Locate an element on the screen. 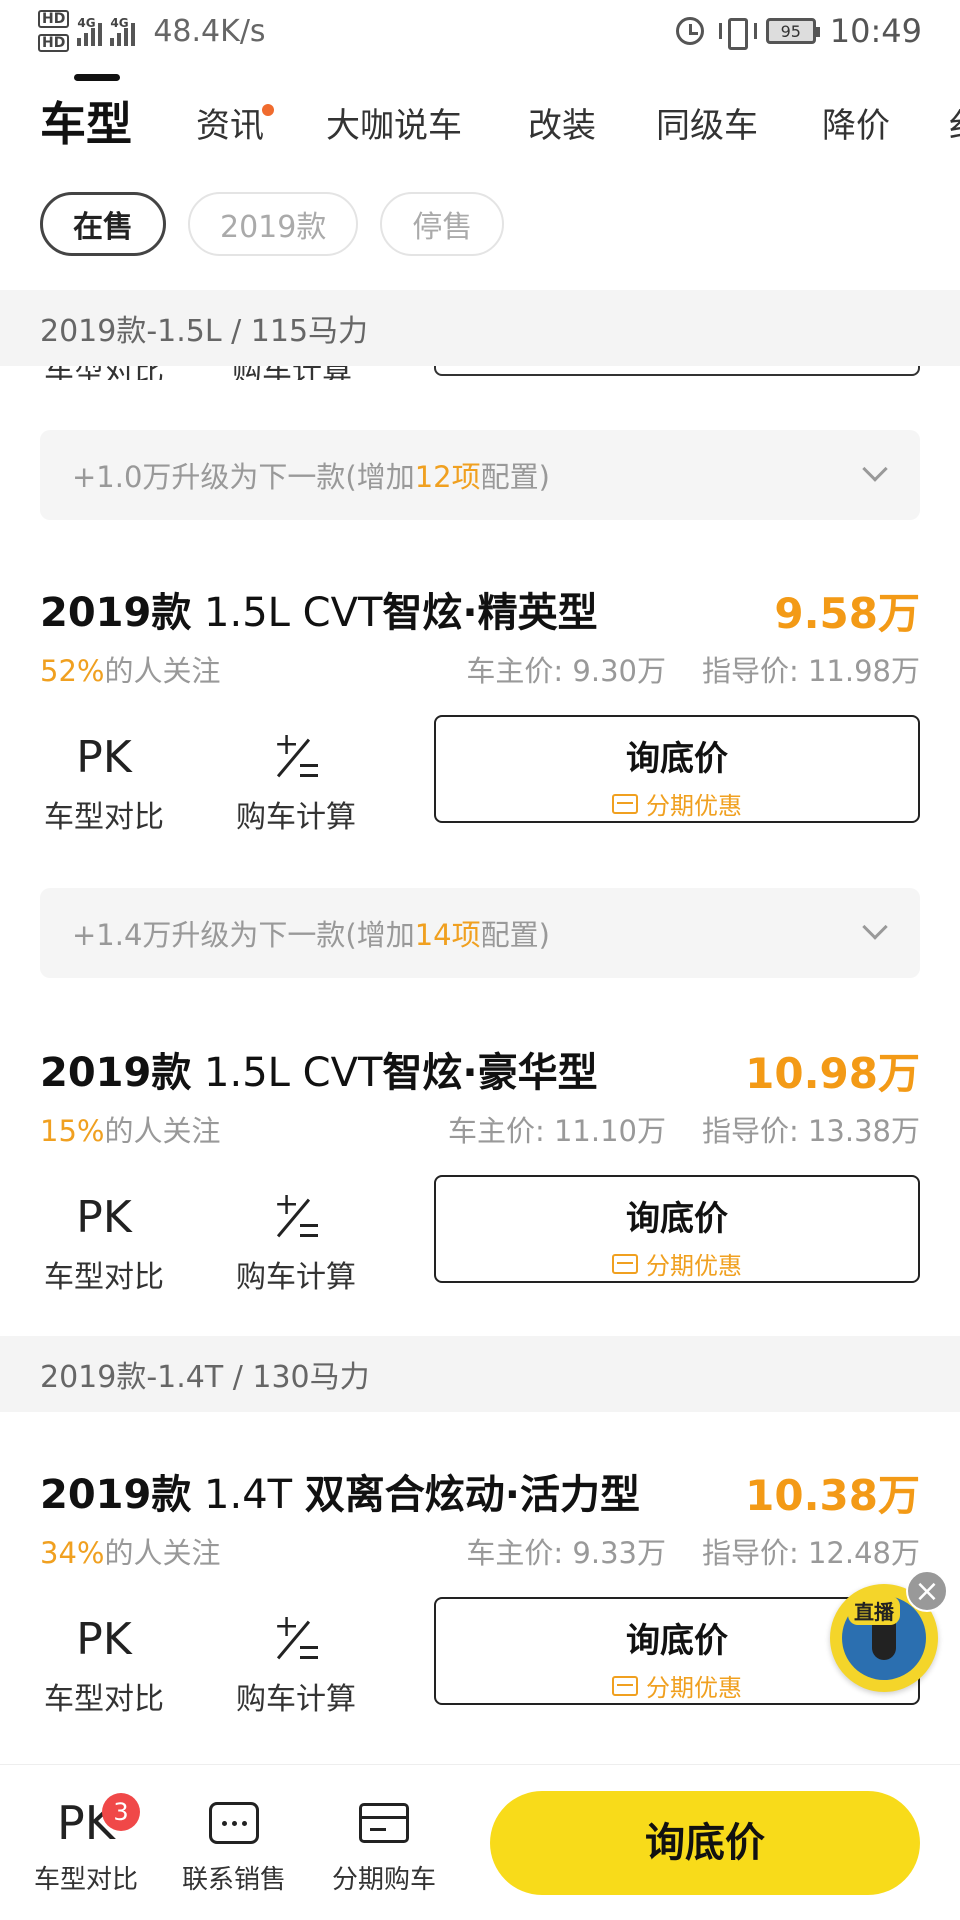 The height and width of the screenshot is (1920, 960). car-price: 10.38万 is located at coordinates (832, 1495).